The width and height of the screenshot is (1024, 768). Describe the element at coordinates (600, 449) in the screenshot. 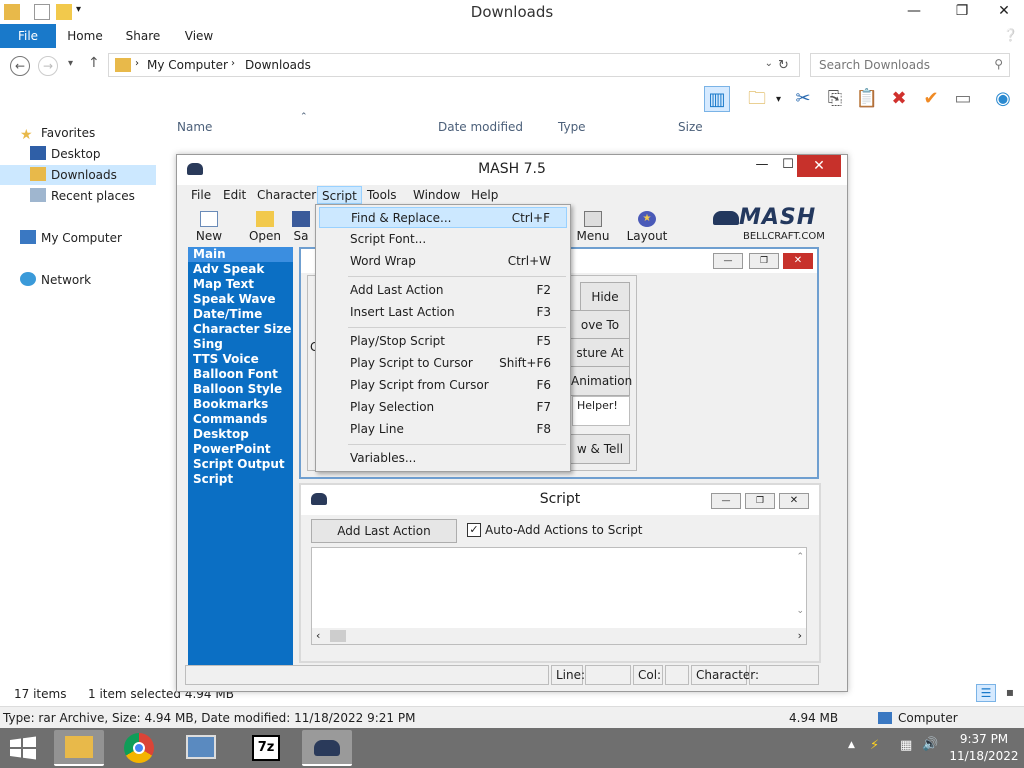

I see `show-tell-button: w & Tell` at that location.